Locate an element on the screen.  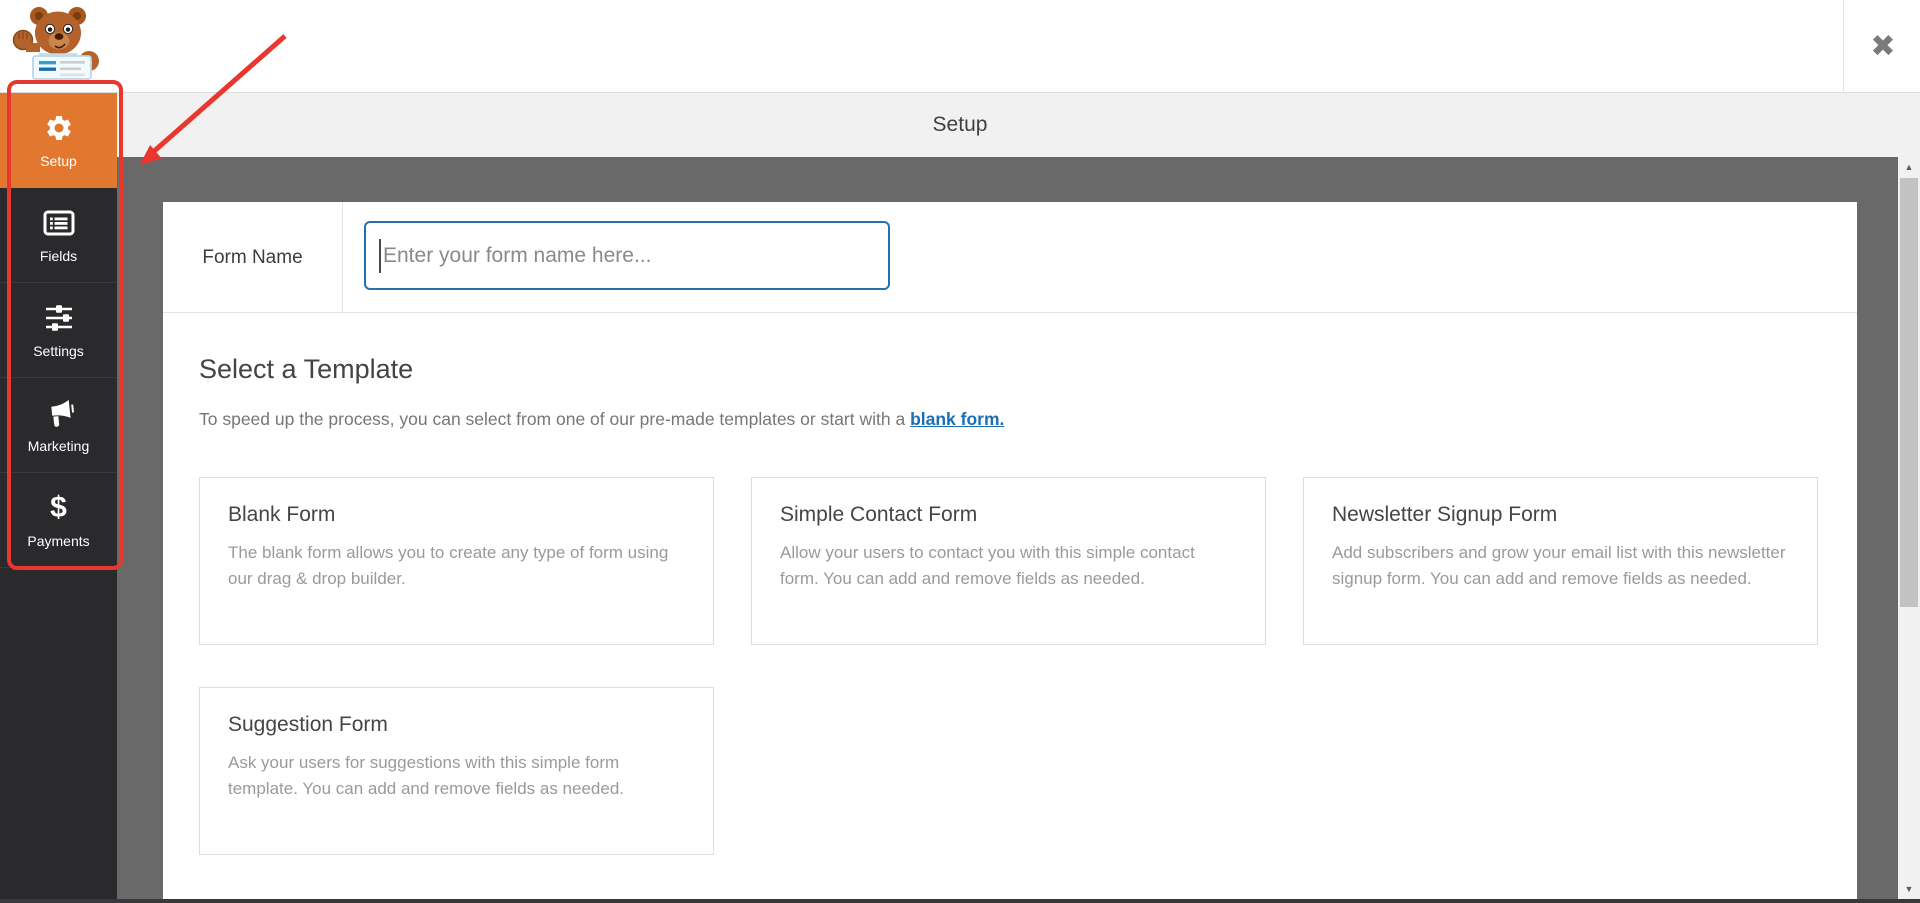
scroll-up-icon: ▲ is located at coordinates (1909, 167).